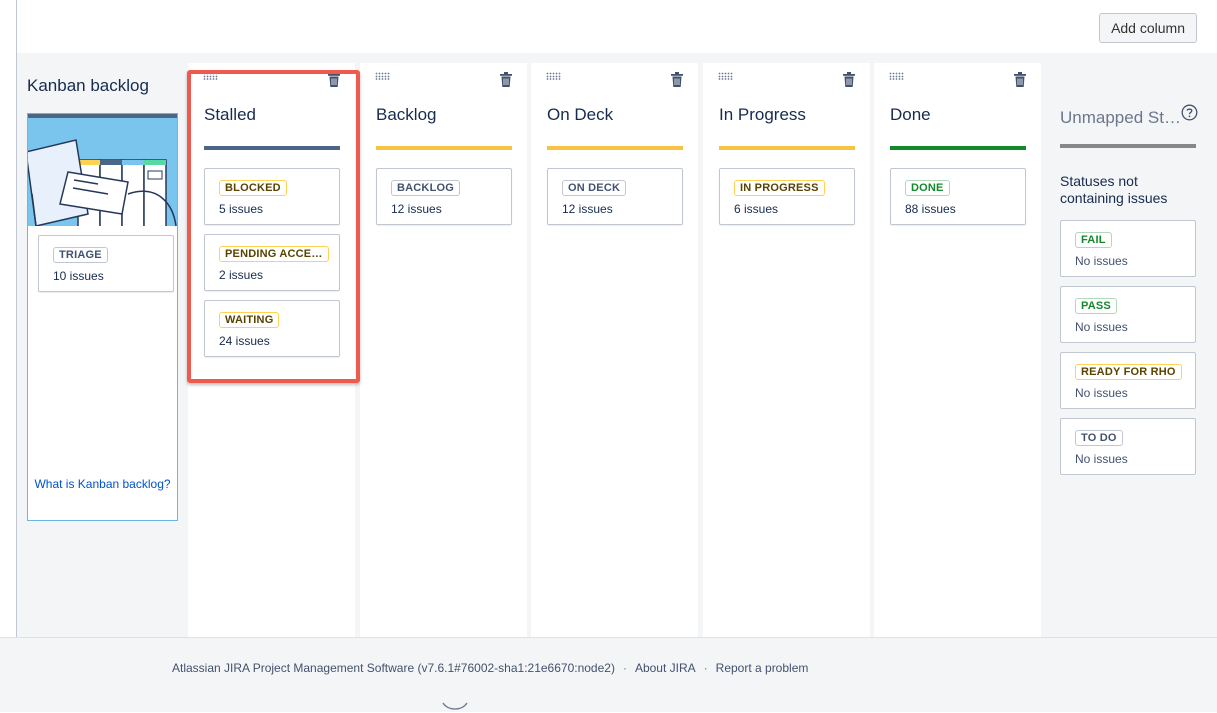 This screenshot has height=713, width=1217. I want to click on atlassian-logo-icon, so click(455, 706).